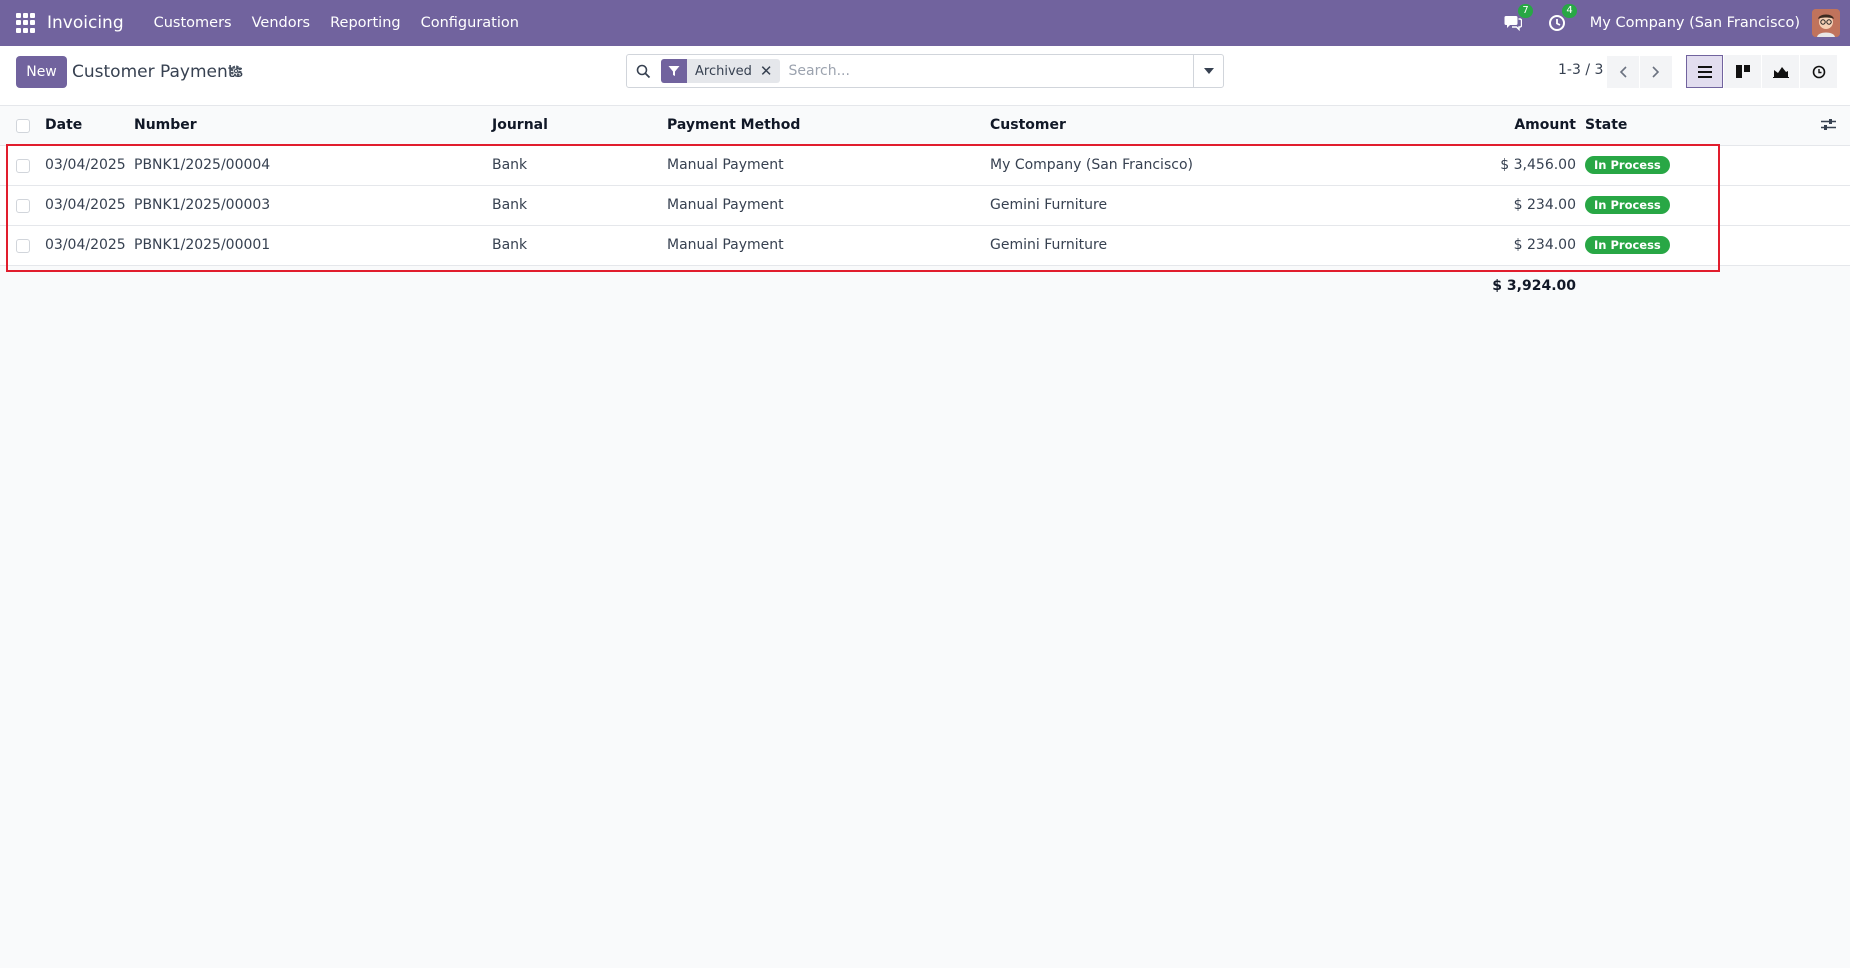  I want to click on menu-configuration: Configuration, so click(470, 23).